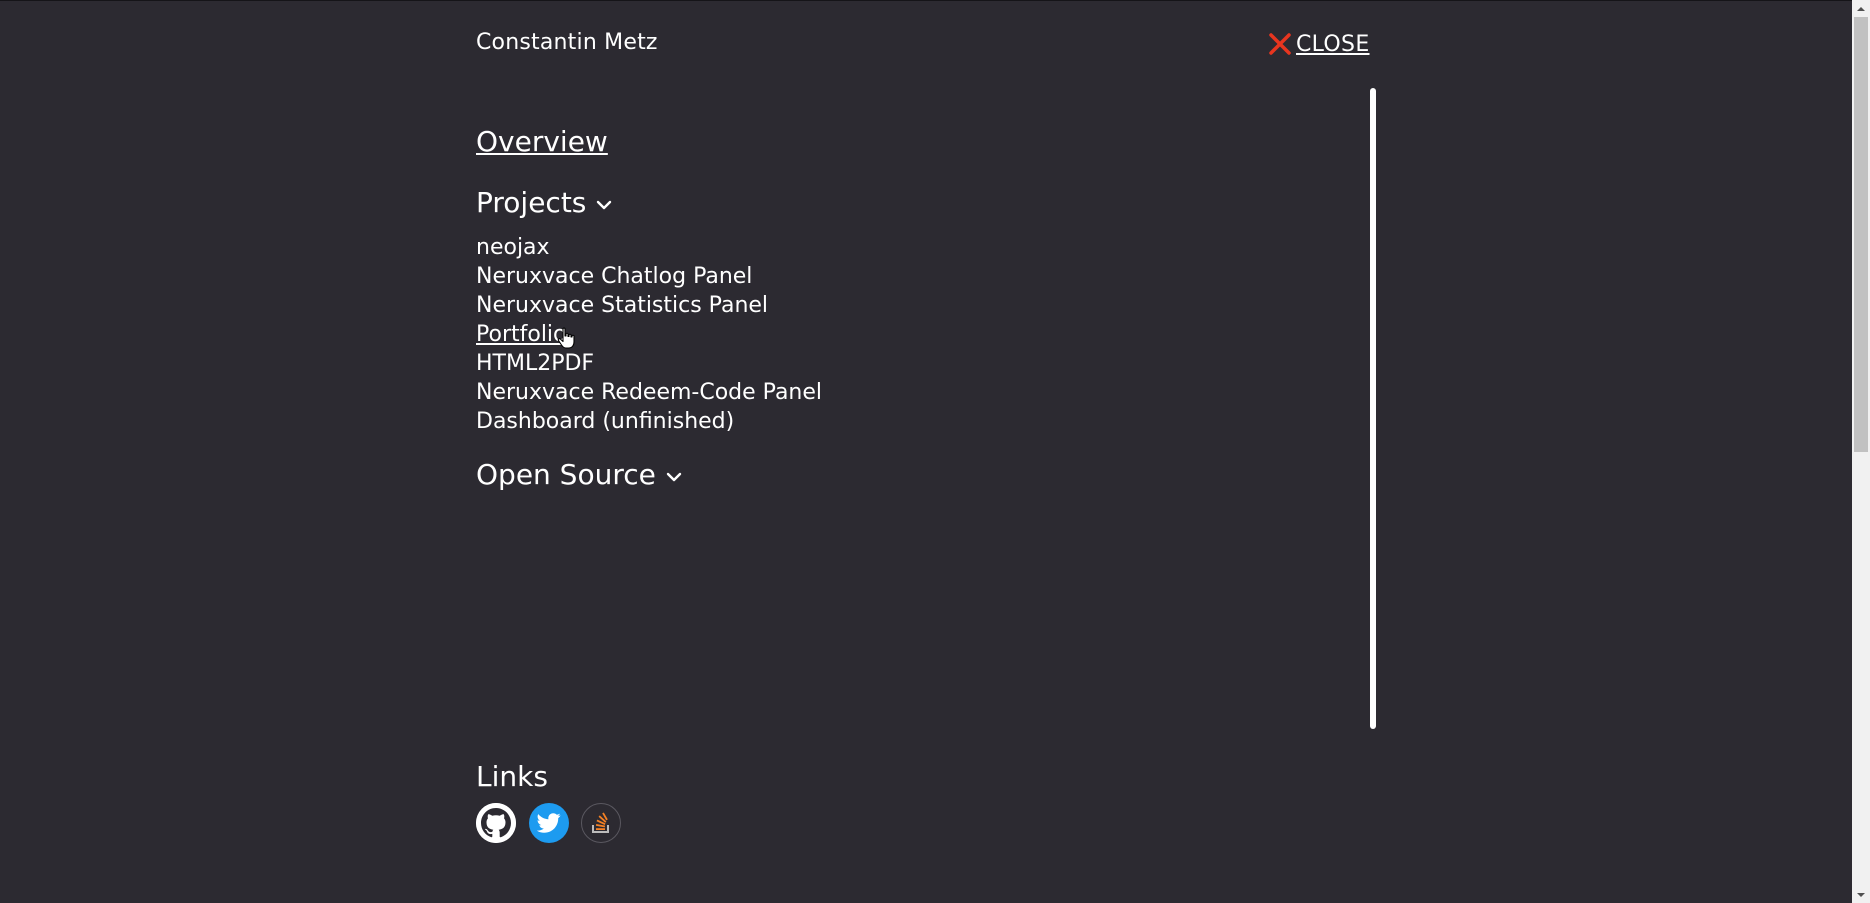 Image resolution: width=1870 pixels, height=903 pixels. What do you see at coordinates (649, 305) in the screenshot?
I see `project-link-statistics-panel: Neruxvace Statistics Panel` at bounding box center [649, 305].